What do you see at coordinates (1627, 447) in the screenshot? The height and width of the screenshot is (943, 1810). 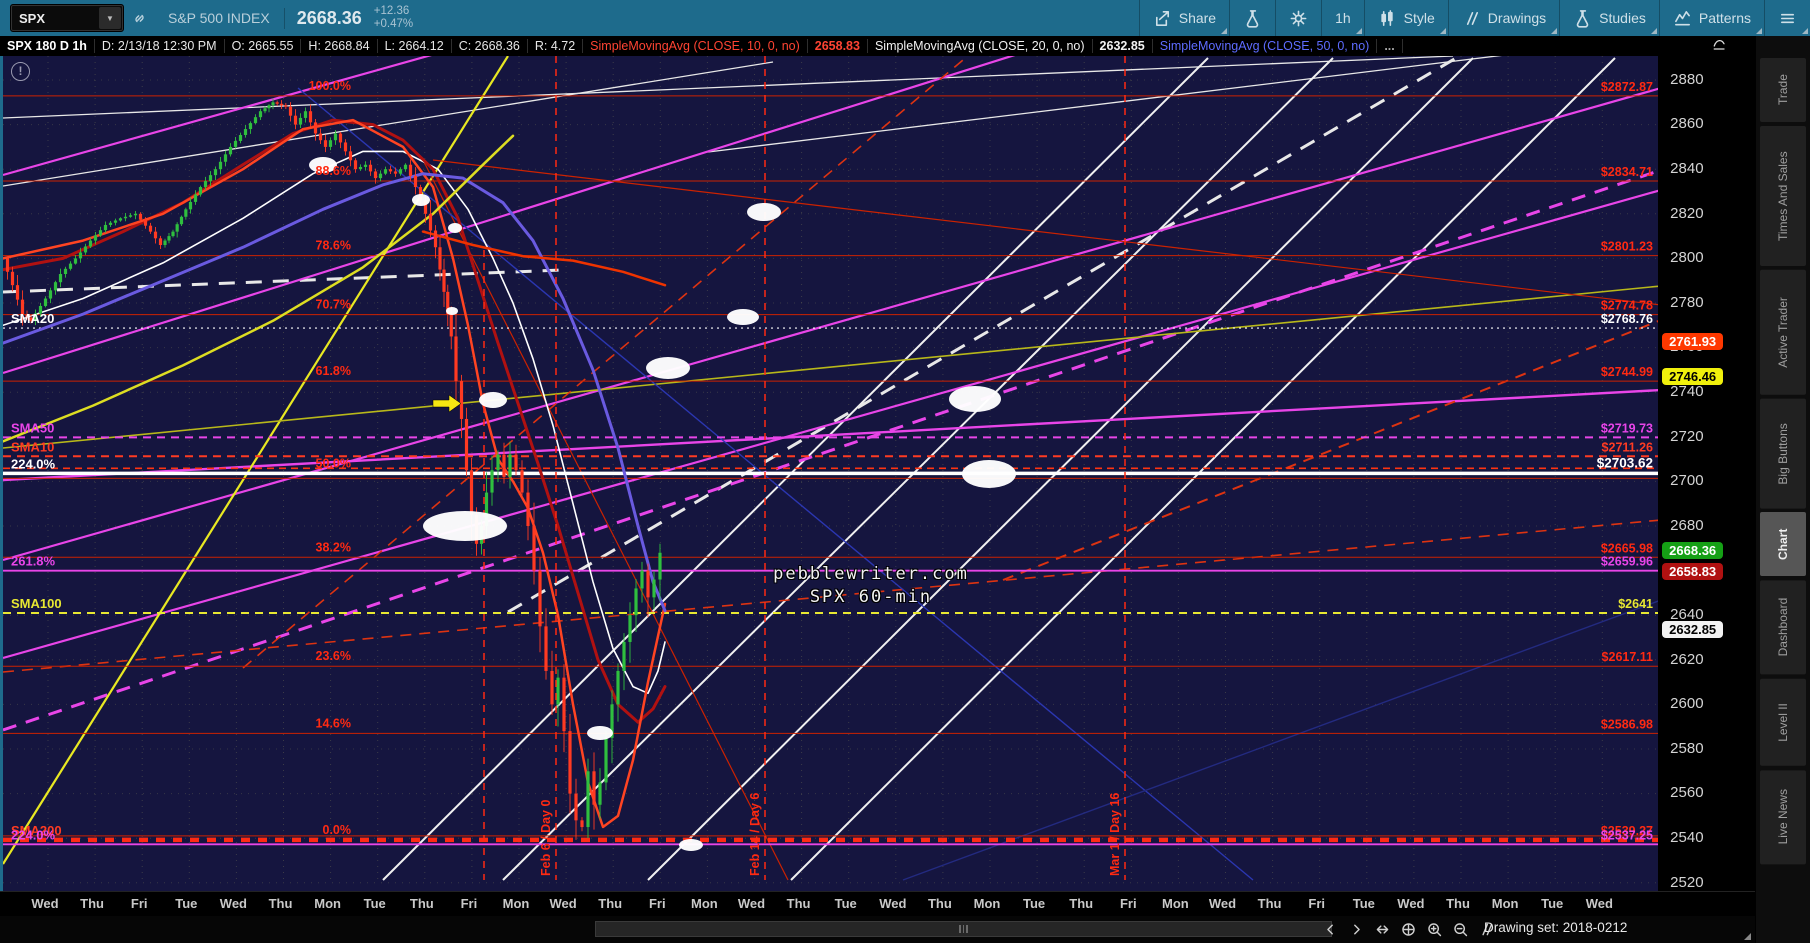 I see `price-level-label: $2711.26` at bounding box center [1627, 447].